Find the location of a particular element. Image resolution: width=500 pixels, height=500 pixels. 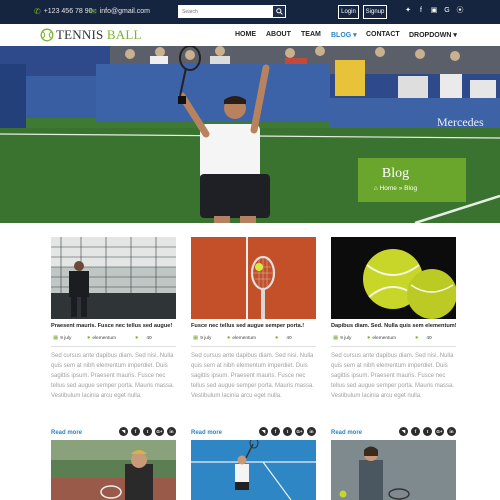

login-button: Login is located at coordinates (348, 12).